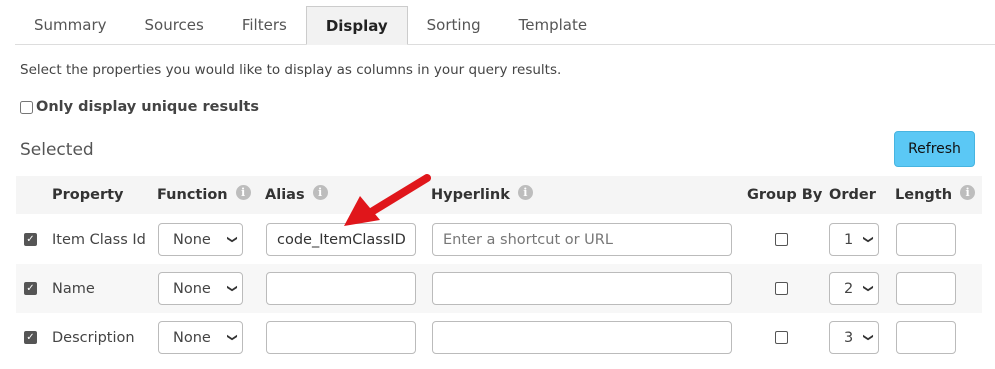 The width and height of the screenshot is (995, 369). Describe the element at coordinates (99, 239) in the screenshot. I see `row-property: Item Class Id` at that location.